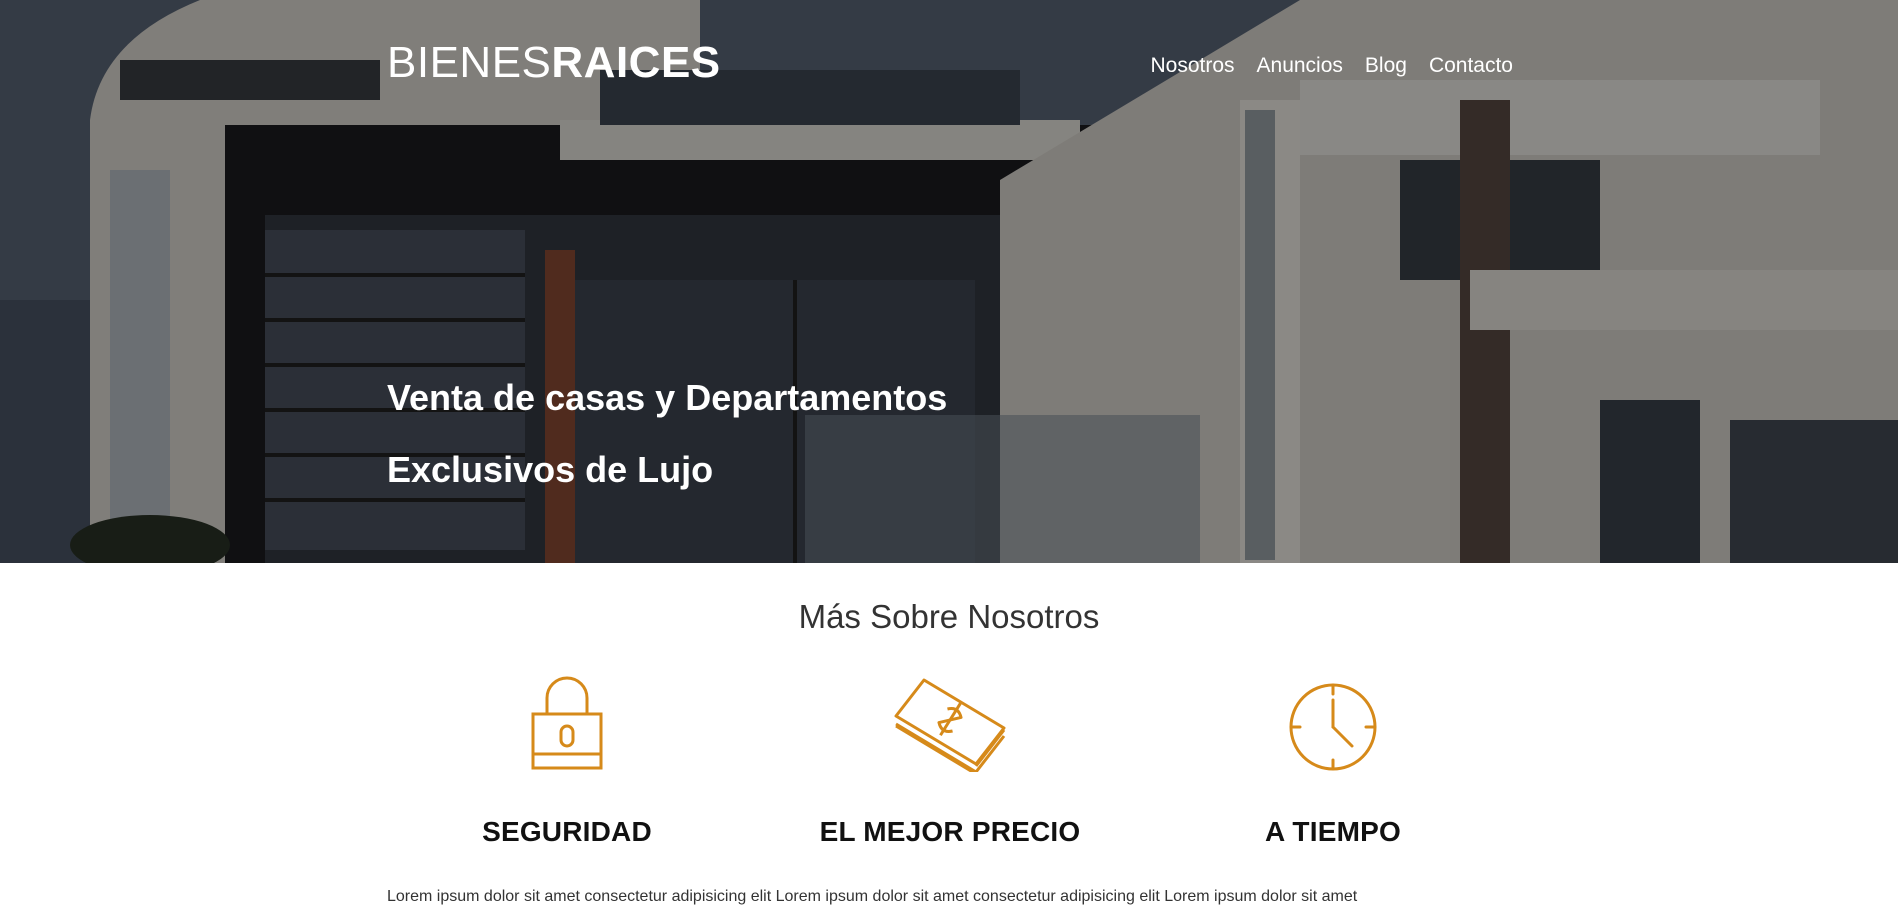 Image resolution: width=1898 pixels, height=906 pixels. What do you see at coordinates (1333, 722) in the screenshot?
I see `clock-icon` at bounding box center [1333, 722].